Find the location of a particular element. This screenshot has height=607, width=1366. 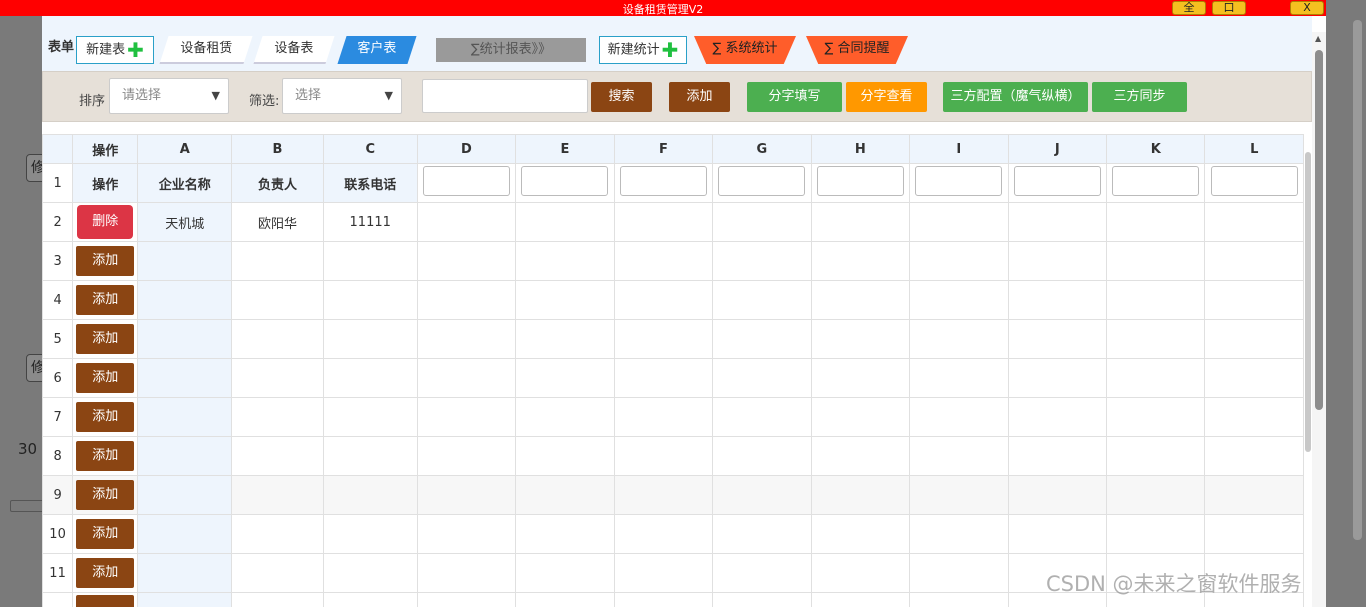

maximize-button: 口 is located at coordinates (1229, 8).